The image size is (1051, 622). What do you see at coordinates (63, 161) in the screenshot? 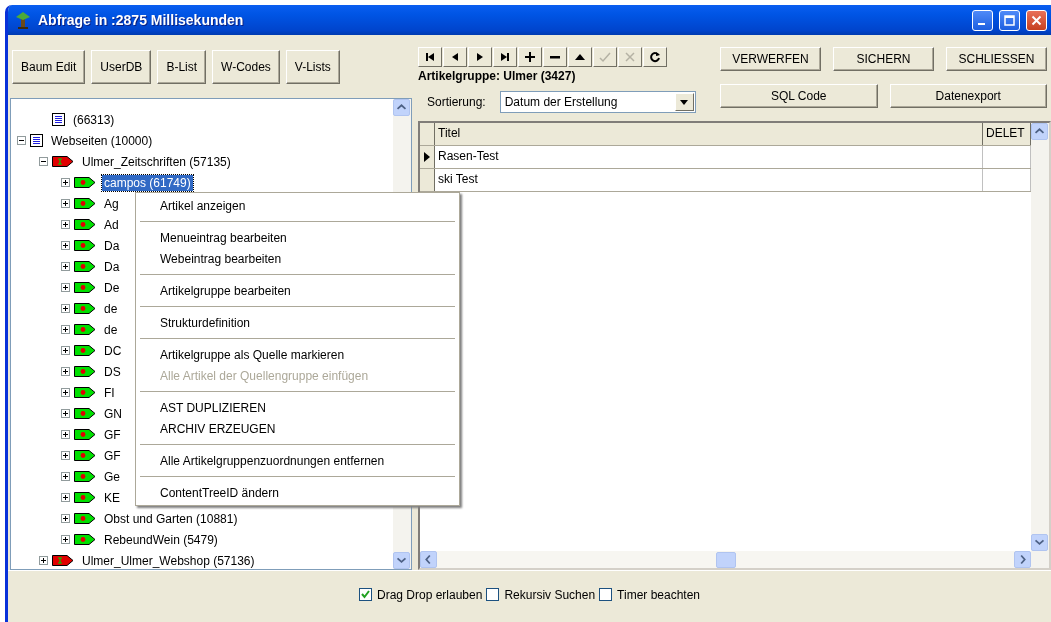
I see `tag-icon` at bounding box center [63, 161].